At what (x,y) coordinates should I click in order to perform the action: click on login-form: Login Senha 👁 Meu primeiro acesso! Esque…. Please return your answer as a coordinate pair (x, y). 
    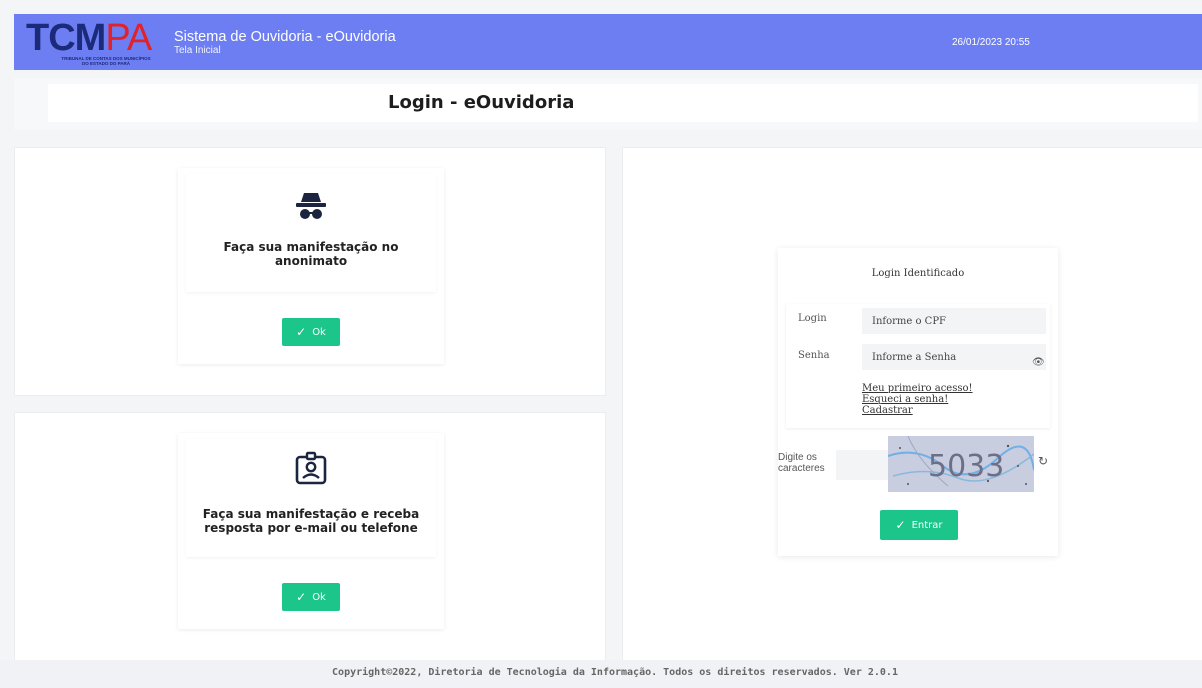
    Looking at the image, I should click on (918, 366).